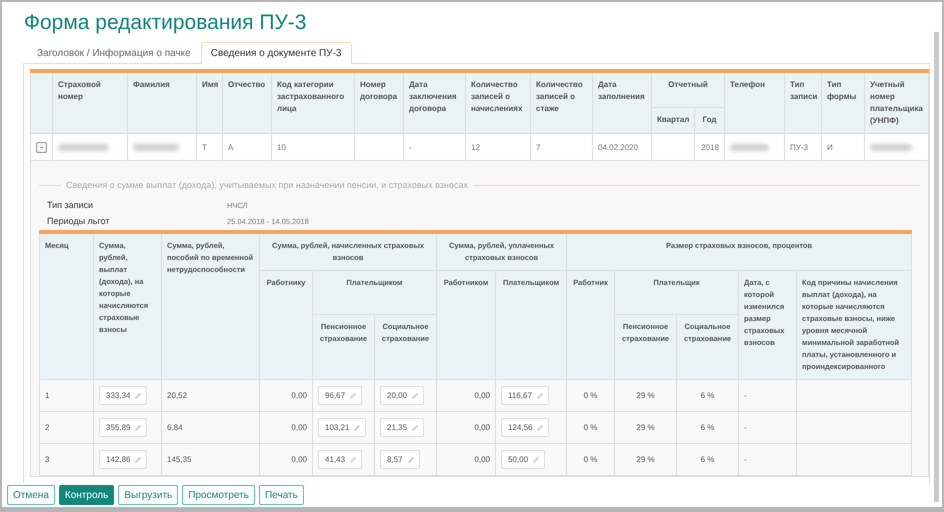  What do you see at coordinates (803, 102) in the screenshot?
I see `column-header: Тип записи` at bounding box center [803, 102].